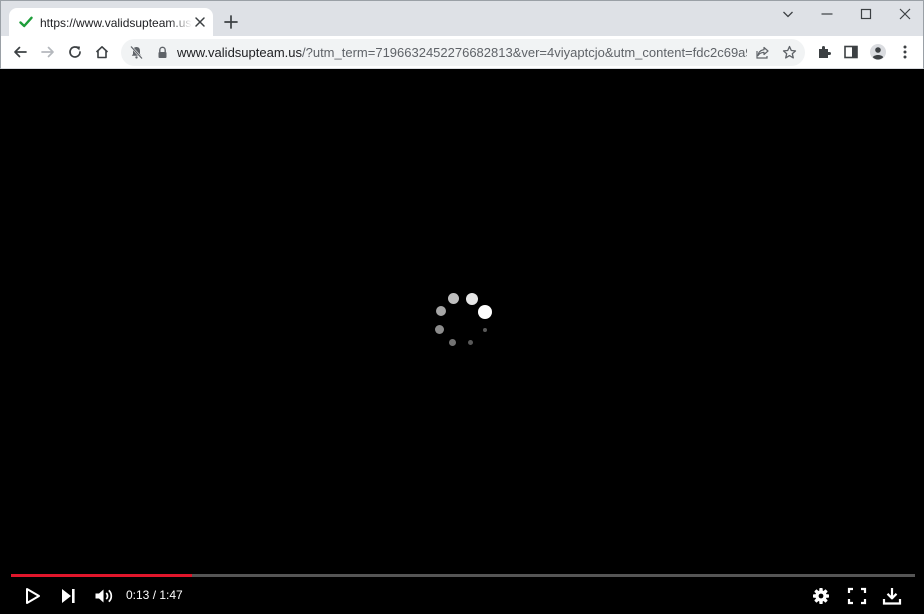 The width and height of the screenshot is (924, 614). Describe the element at coordinates (463, 575) in the screenshot. I see `progress-bar` at that location.